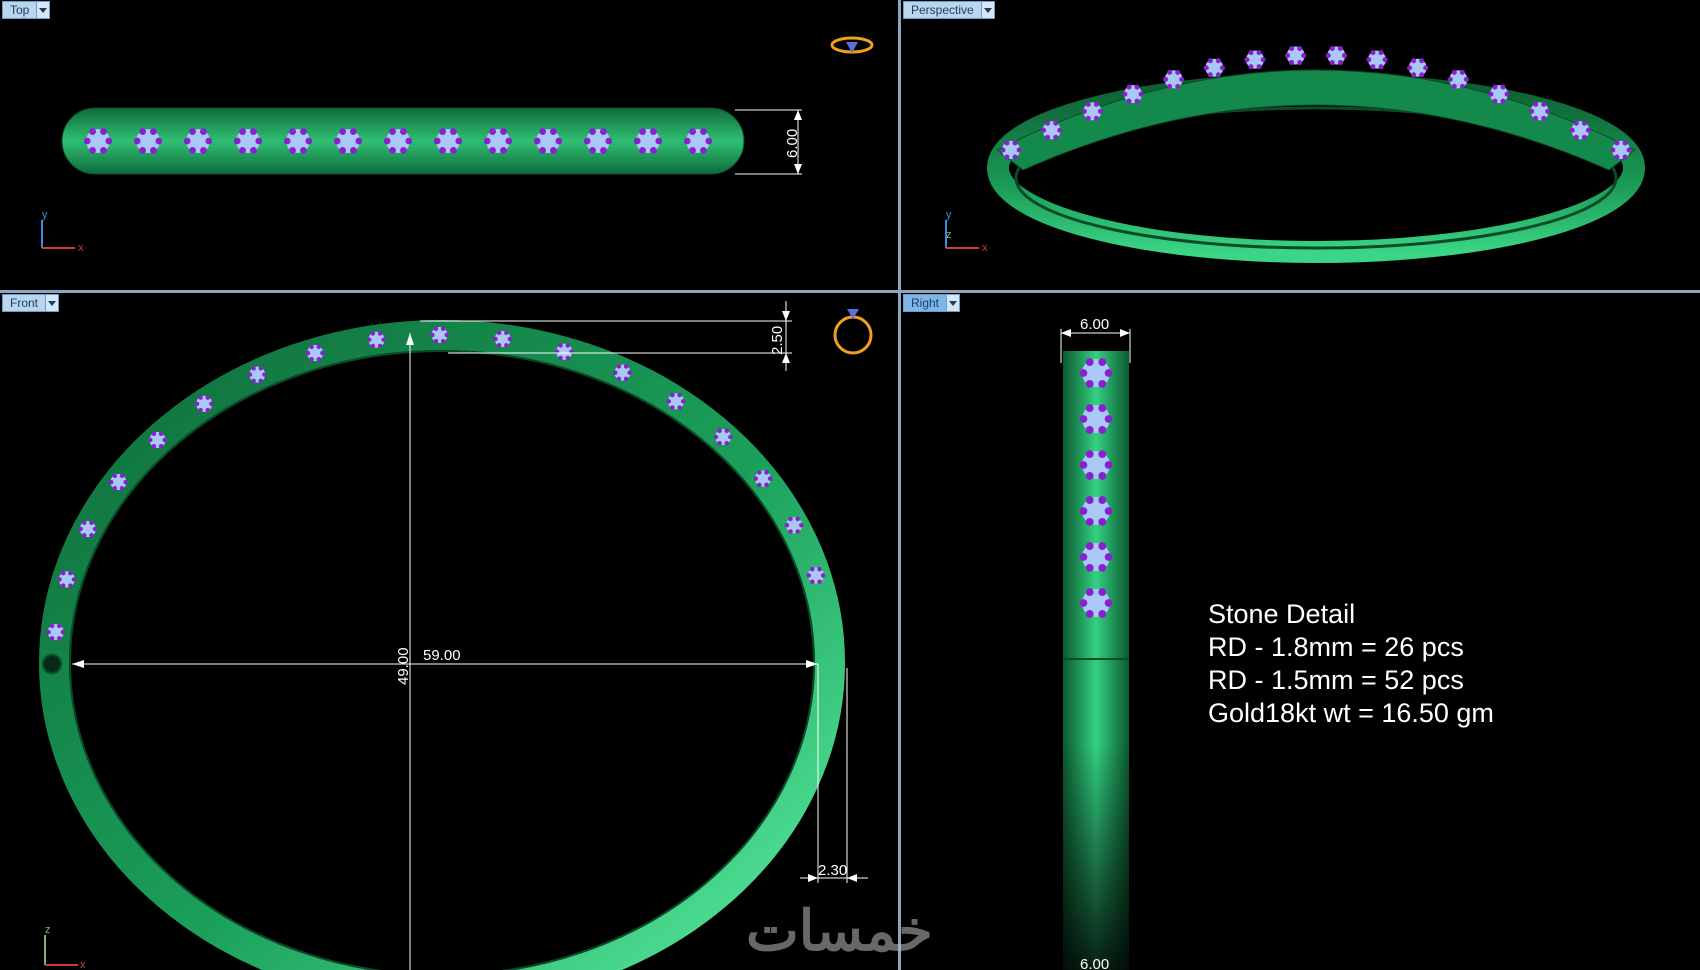 This screenshot has height=970, width=1700. Describe the element at coordinates (26, 10) in the screenshot. I see `viewport-tab-top: Top` at that location.